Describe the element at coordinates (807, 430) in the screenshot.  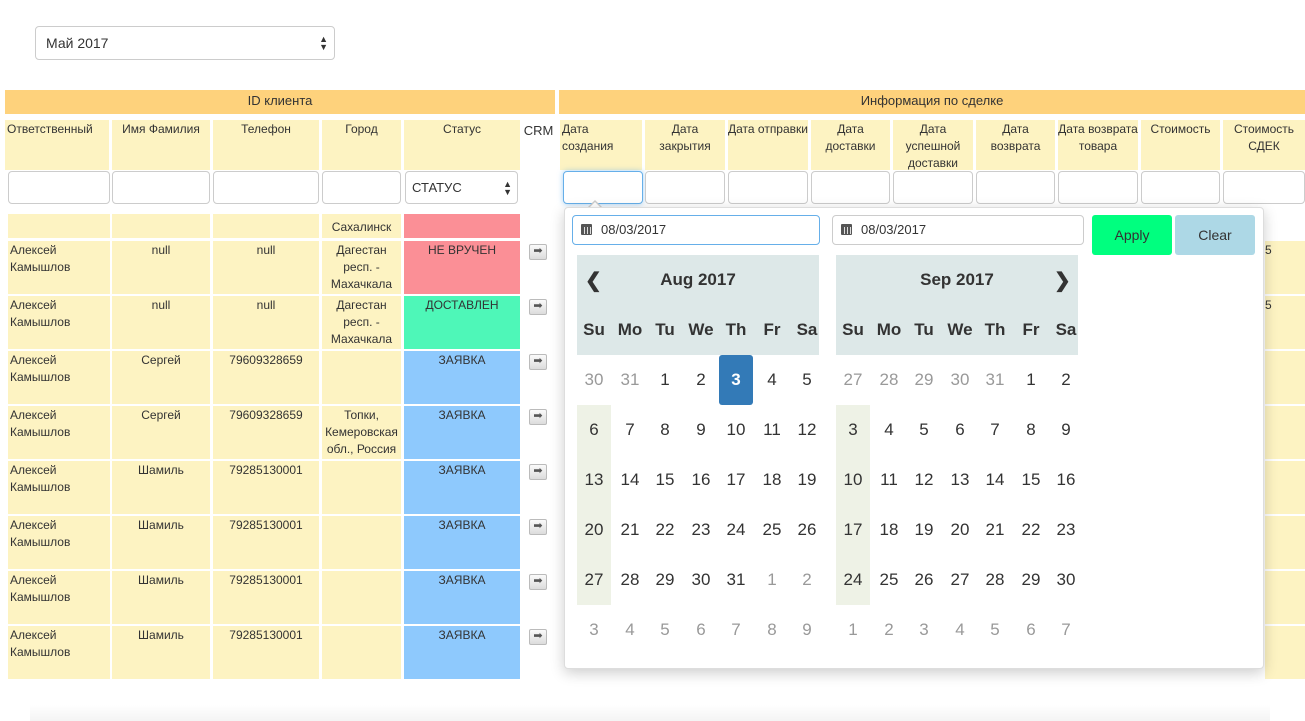
I see `calendar-day: 12` at that location.